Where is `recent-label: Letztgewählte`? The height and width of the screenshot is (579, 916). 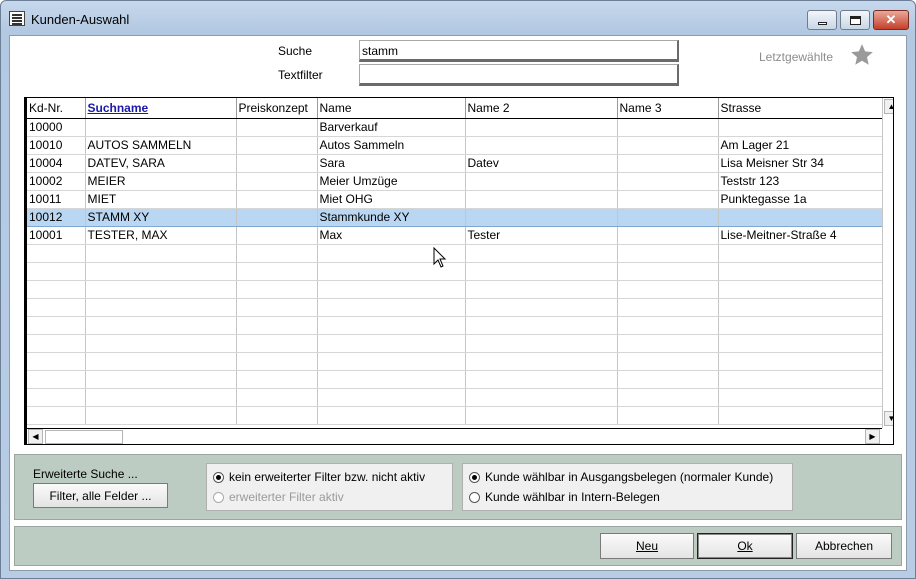 recent-label: Letztgewählte is located at coordinates (796, 57).